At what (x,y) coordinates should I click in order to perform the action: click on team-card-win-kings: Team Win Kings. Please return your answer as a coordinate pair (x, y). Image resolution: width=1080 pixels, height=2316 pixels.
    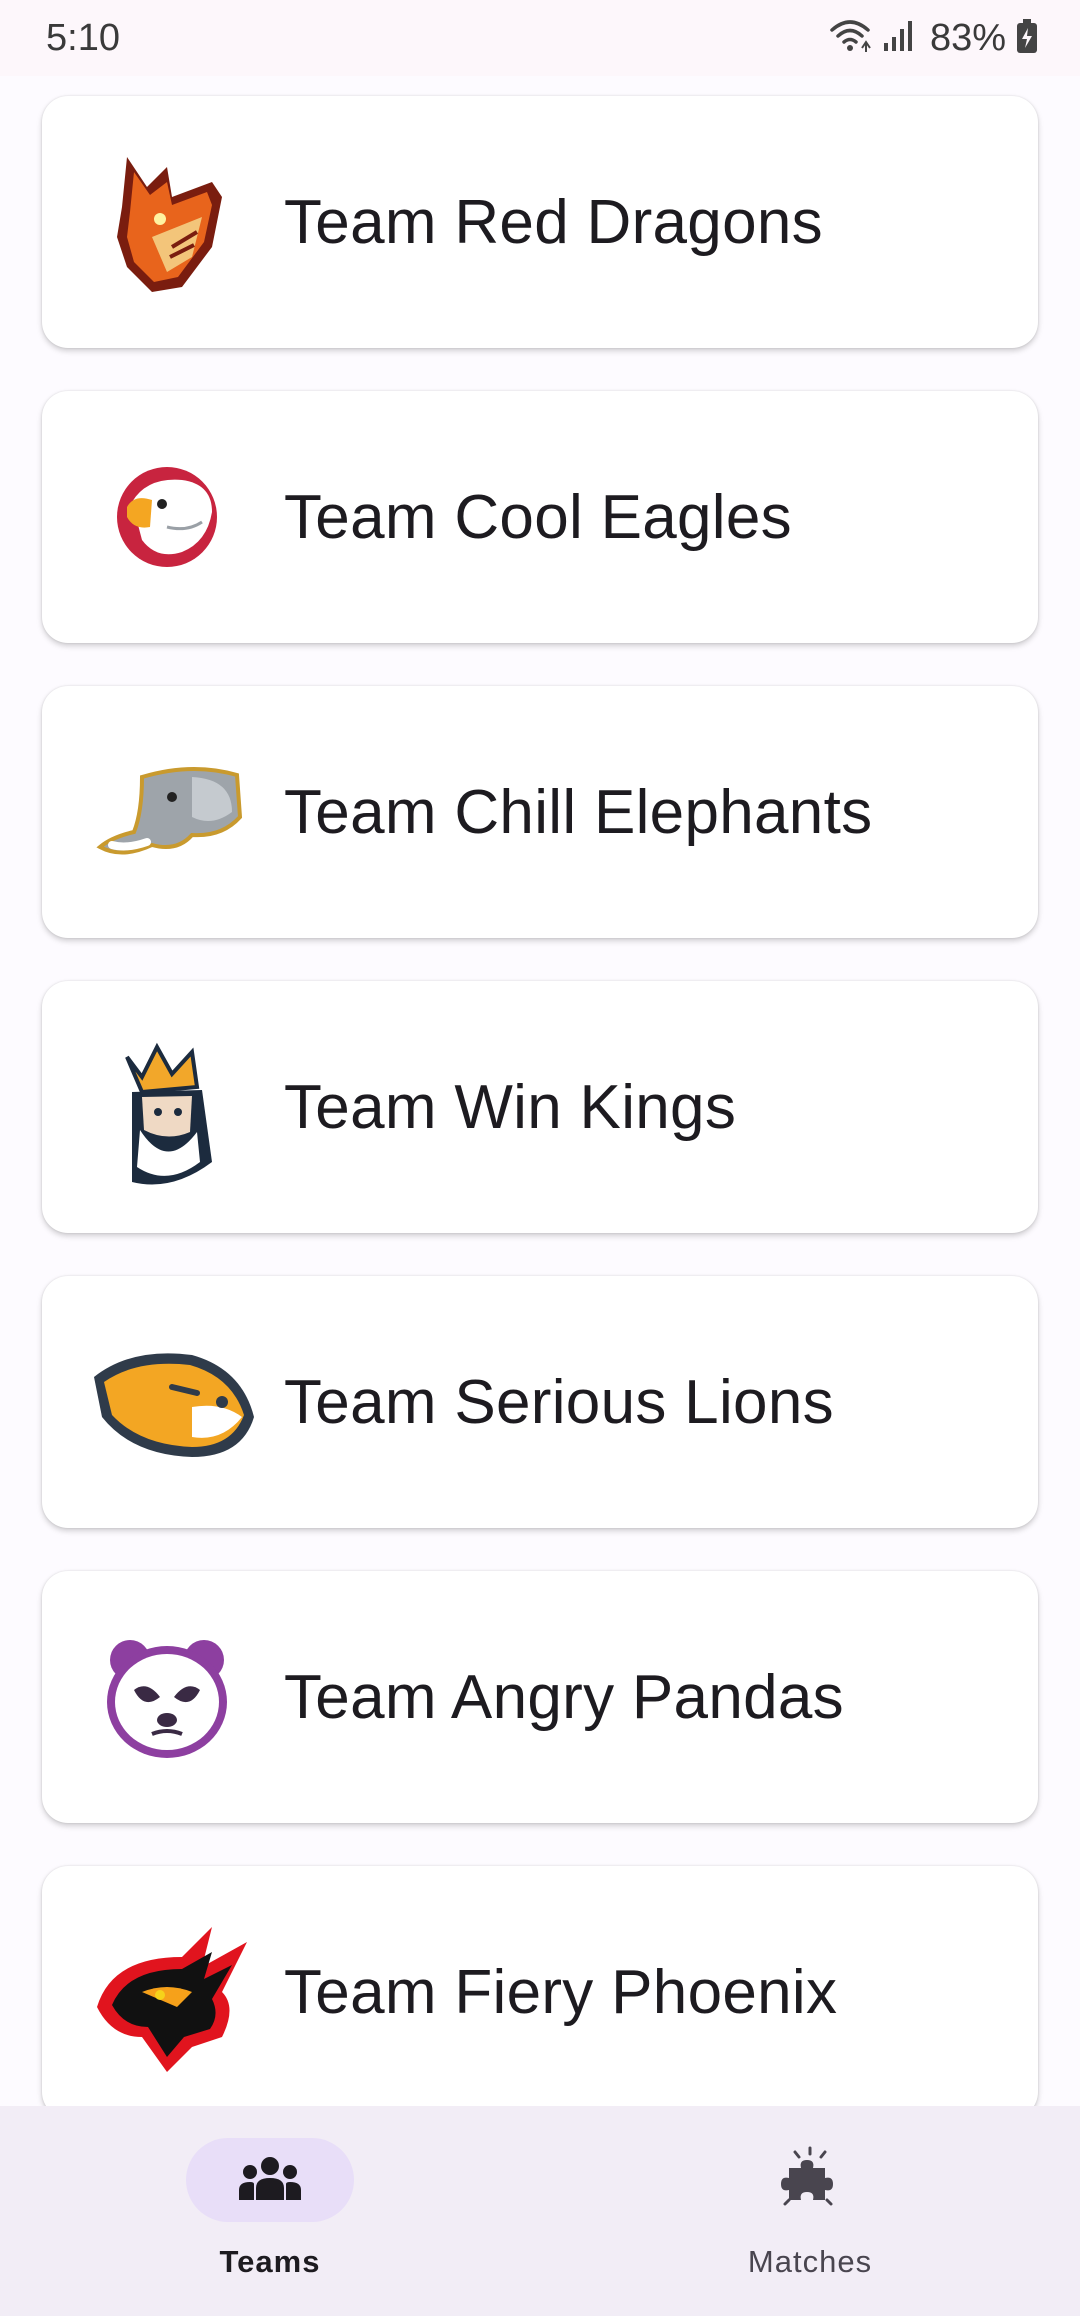
    Looking at the image, I should click on (540, 1107).